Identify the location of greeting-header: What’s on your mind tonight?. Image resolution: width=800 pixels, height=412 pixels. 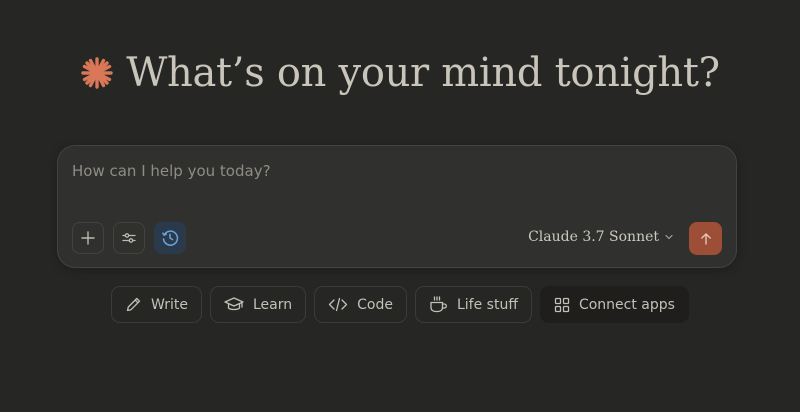
(400, 73).